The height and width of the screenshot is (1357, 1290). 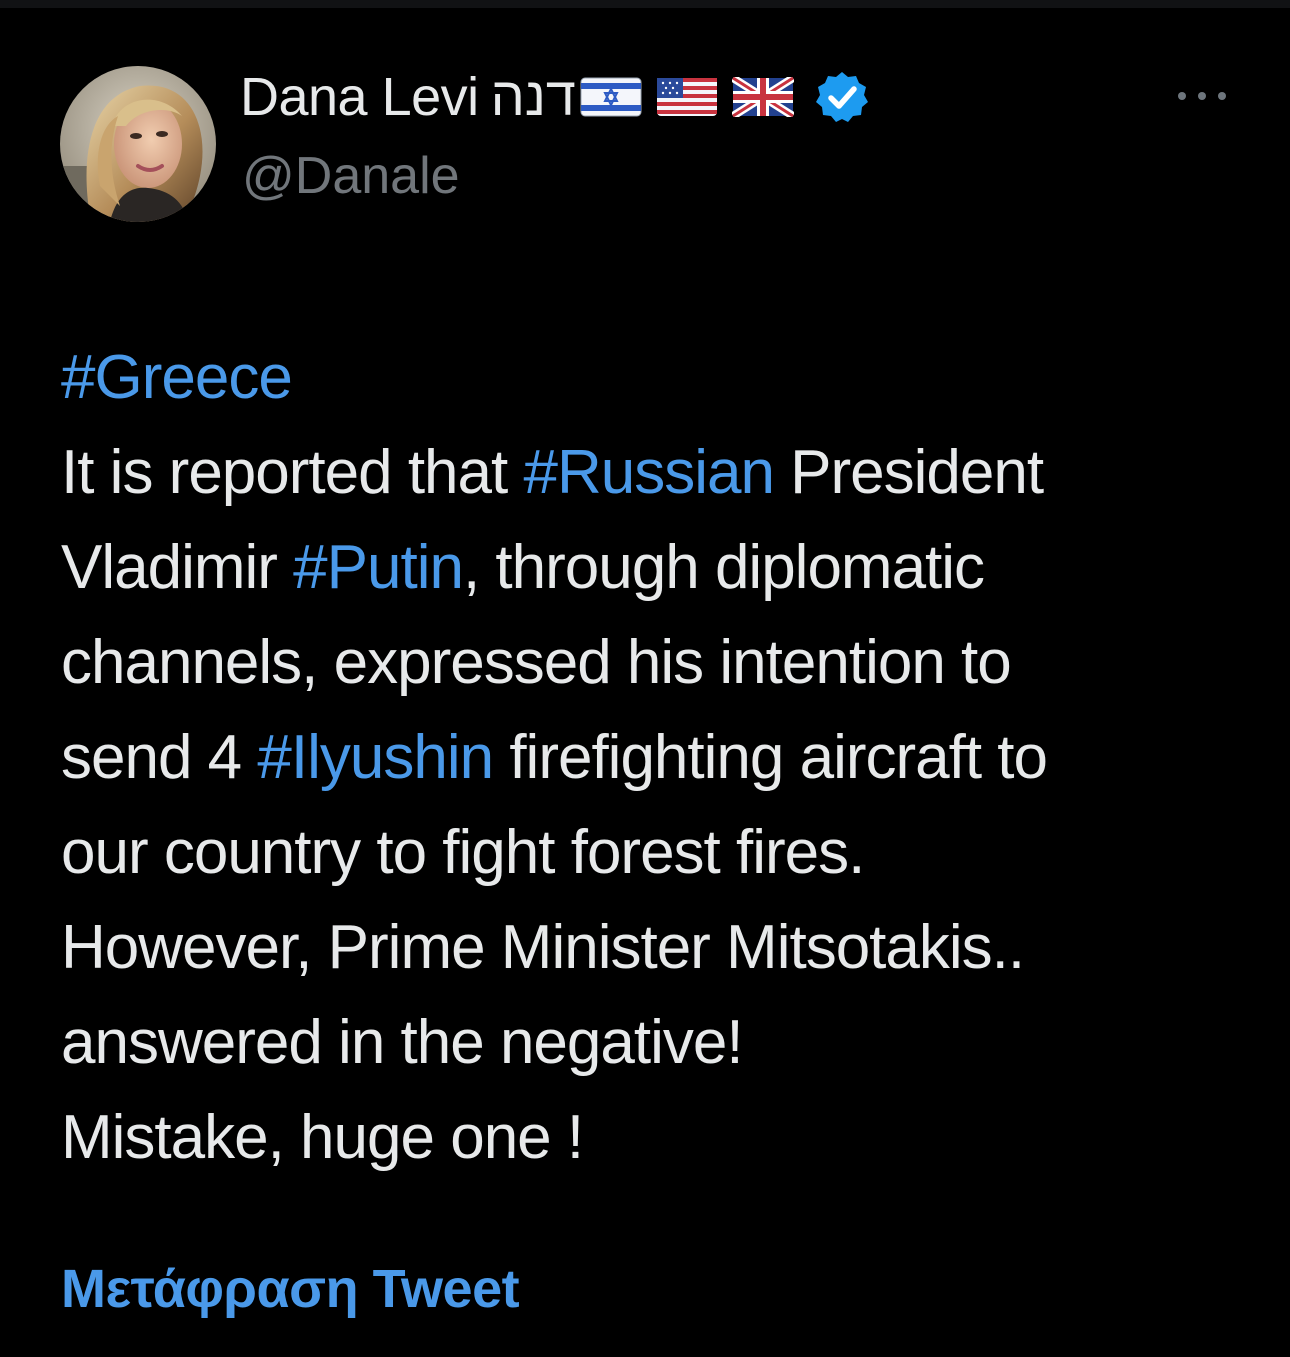 I want to click on tweet-text-segment: It is reported that, so click(x=292, y=472).